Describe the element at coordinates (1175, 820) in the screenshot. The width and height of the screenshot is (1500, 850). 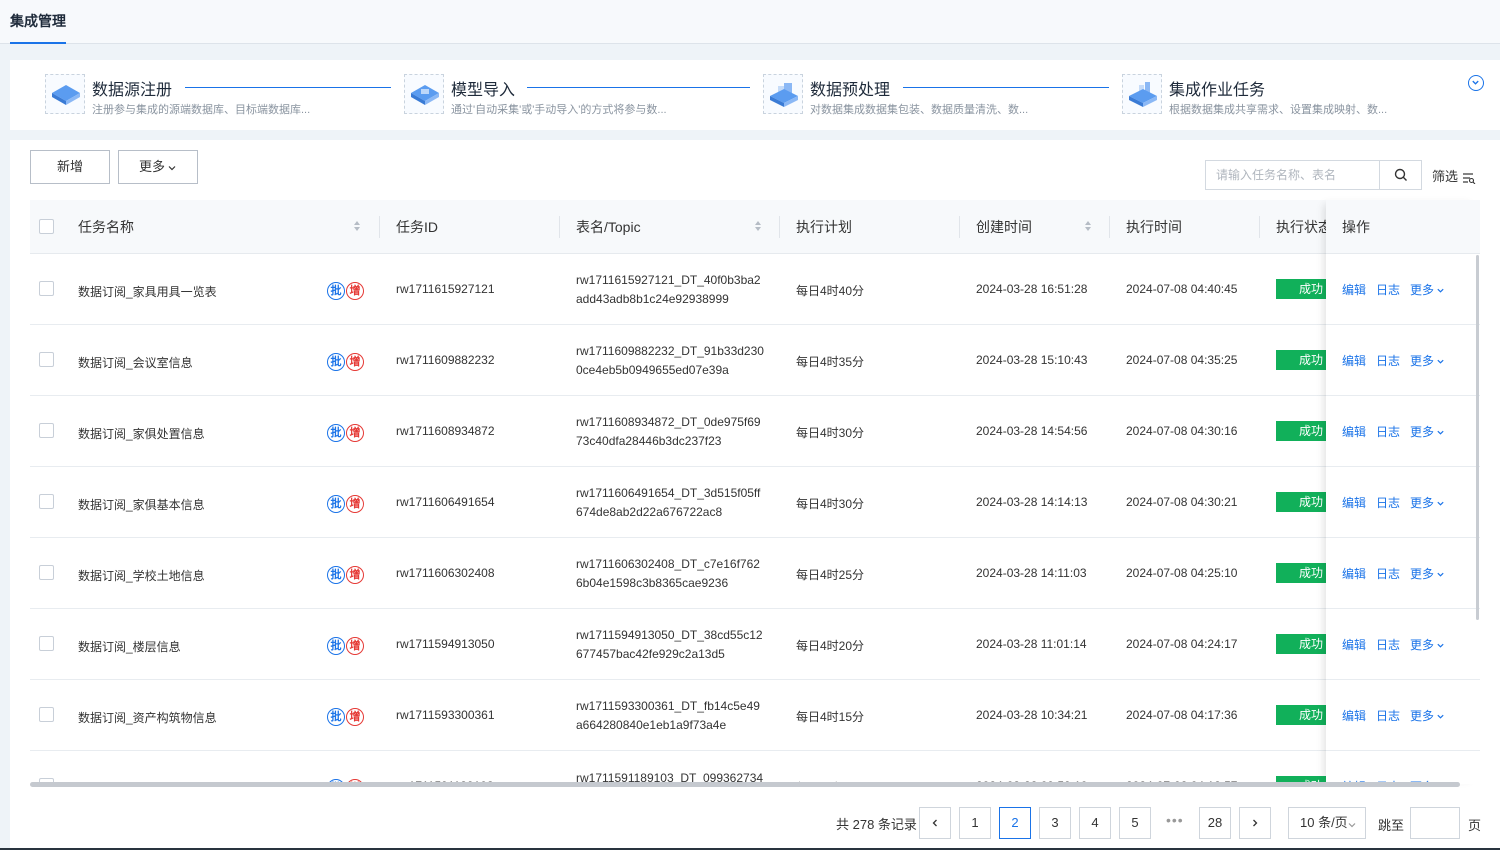
I see `page-ellipsis: •••` at that location.